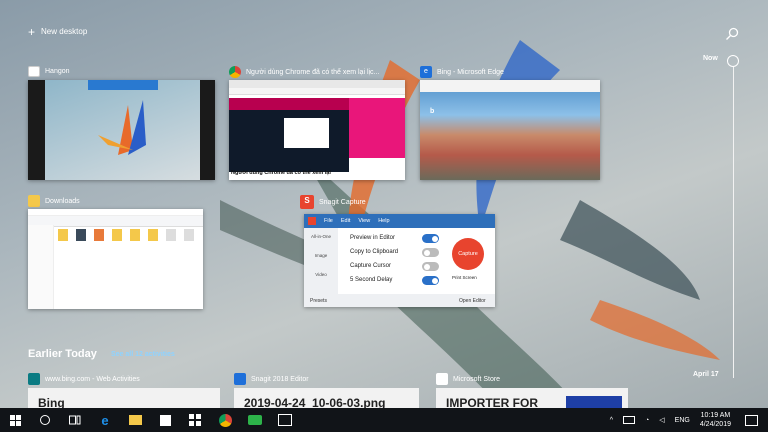 The width and height of the screenshot is (768, 432). Describe the element at coordinates (34, 201) in the screenshot. I see `folder-icon` at that location.